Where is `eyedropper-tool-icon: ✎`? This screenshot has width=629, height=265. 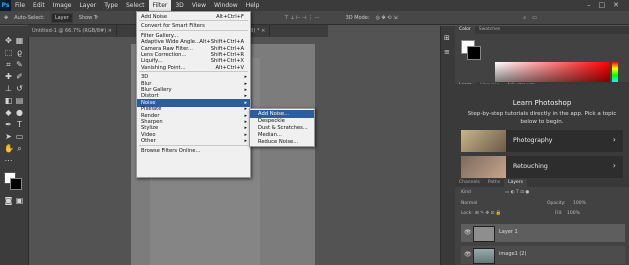 eyedropper-tool-icon: ✎ is located at coordinates (19, 64).